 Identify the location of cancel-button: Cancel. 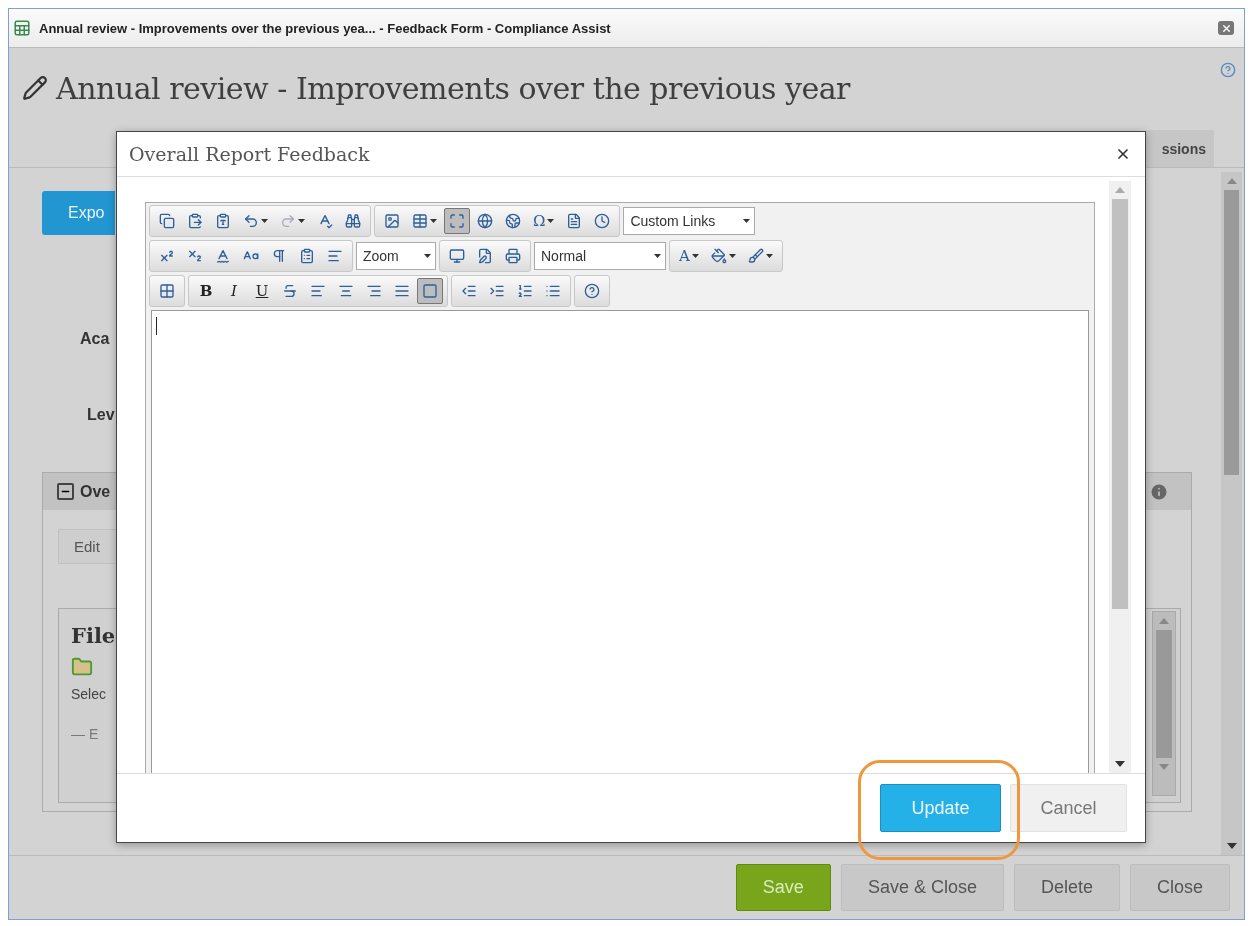
(1068, 808).